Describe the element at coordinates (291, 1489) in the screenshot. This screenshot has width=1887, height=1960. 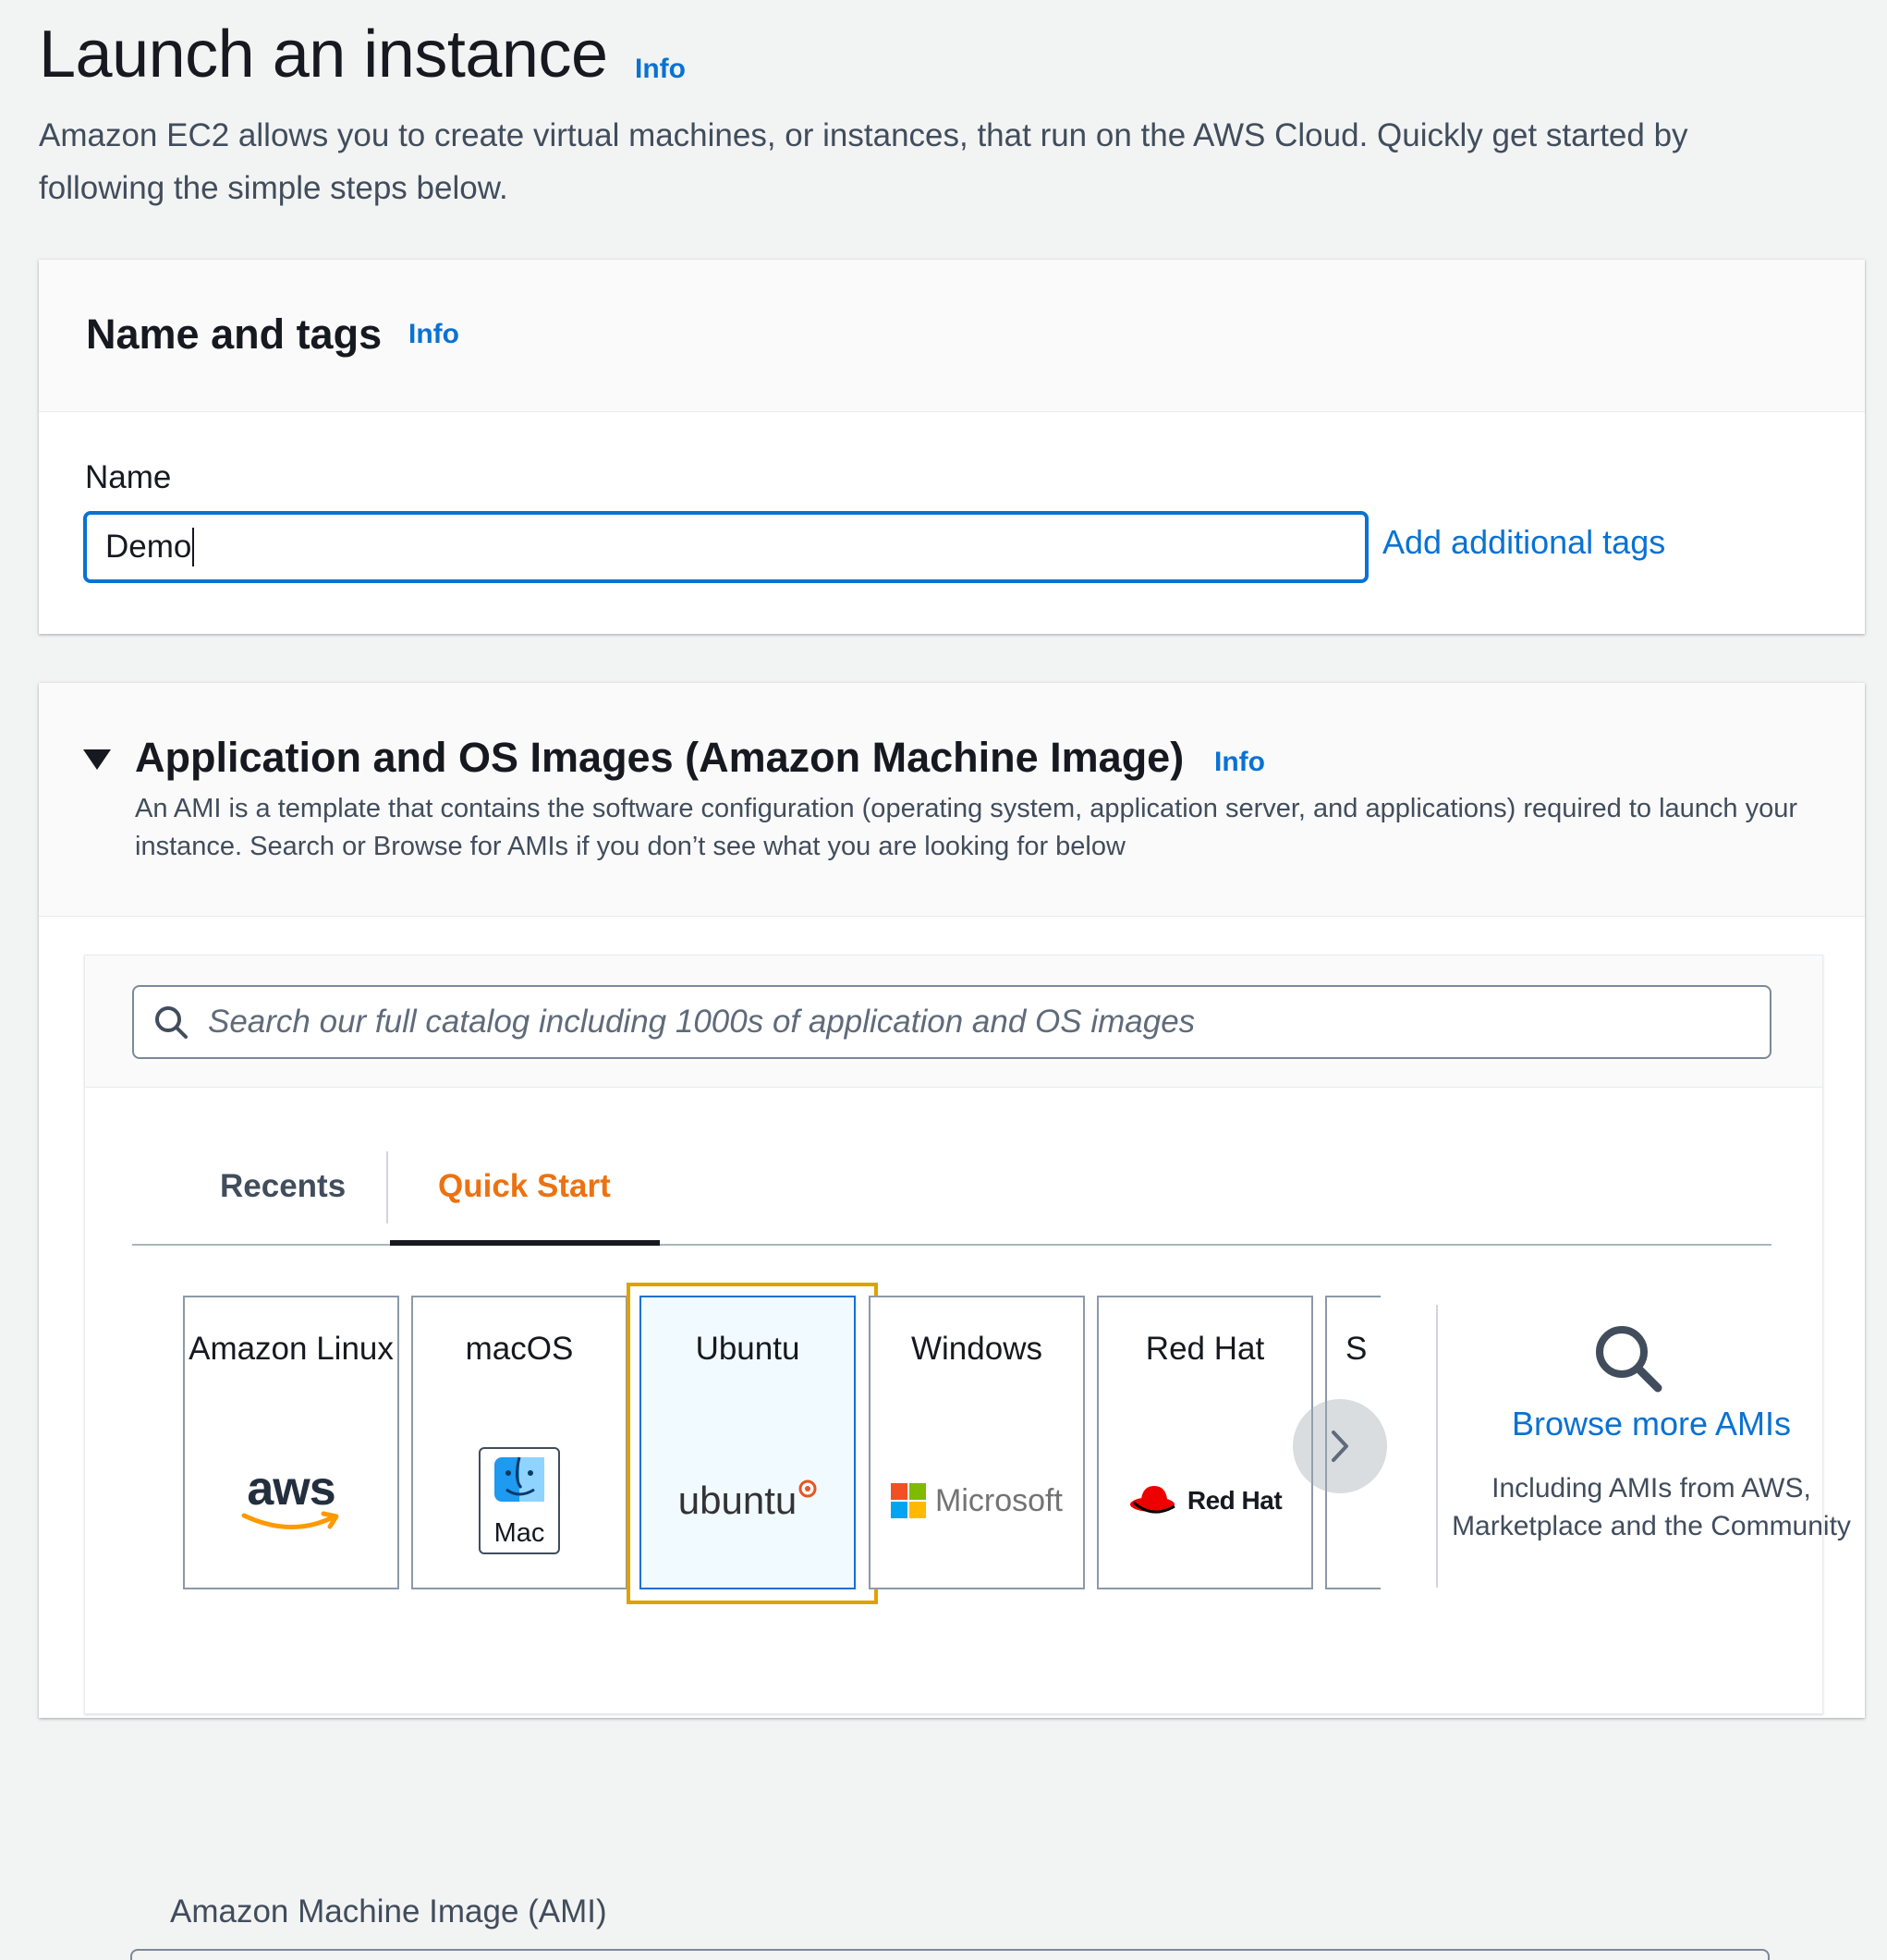
I see `logo-text: aws` at that location.